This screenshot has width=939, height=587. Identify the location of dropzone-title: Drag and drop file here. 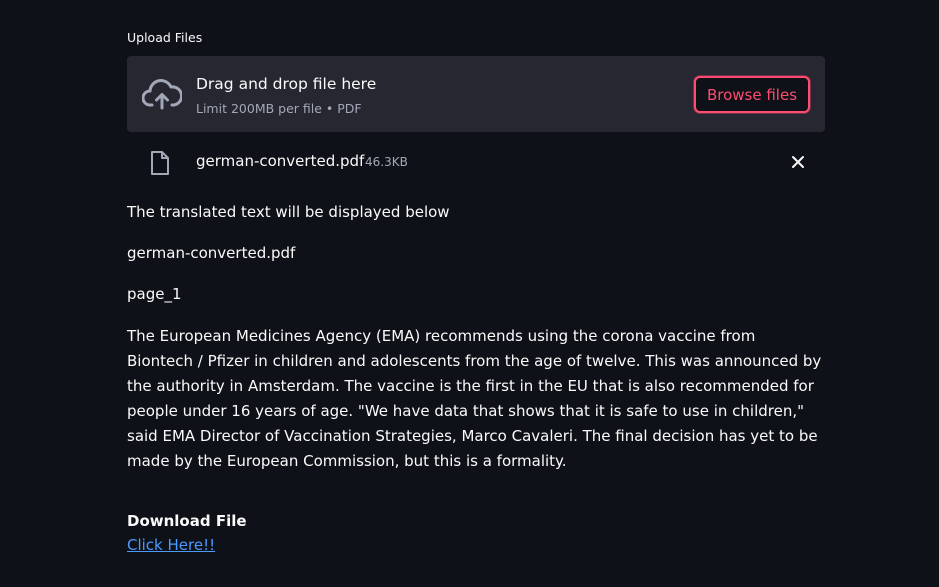
(286, 84).